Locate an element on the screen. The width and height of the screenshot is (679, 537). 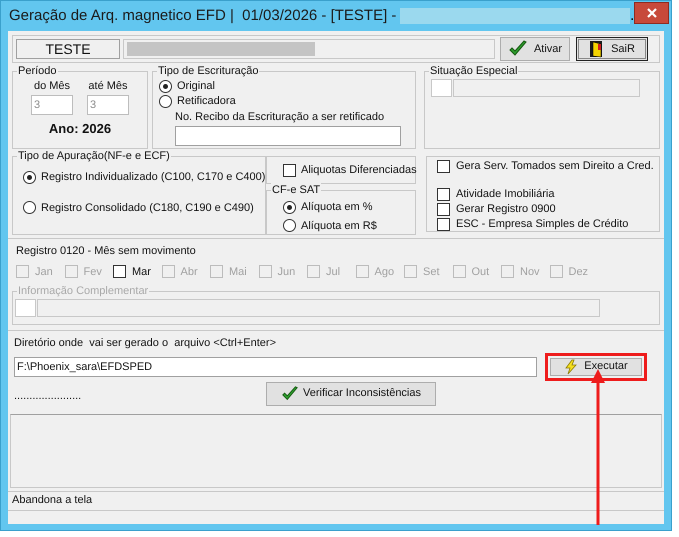
group-title: Informação Complementar is located at coordinates (83, 291).